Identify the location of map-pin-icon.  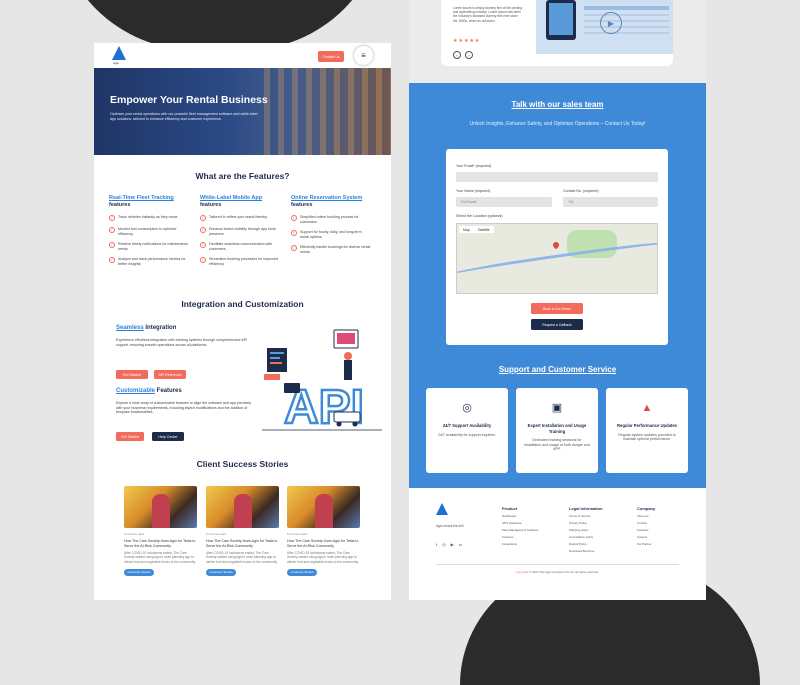
(556, 245).